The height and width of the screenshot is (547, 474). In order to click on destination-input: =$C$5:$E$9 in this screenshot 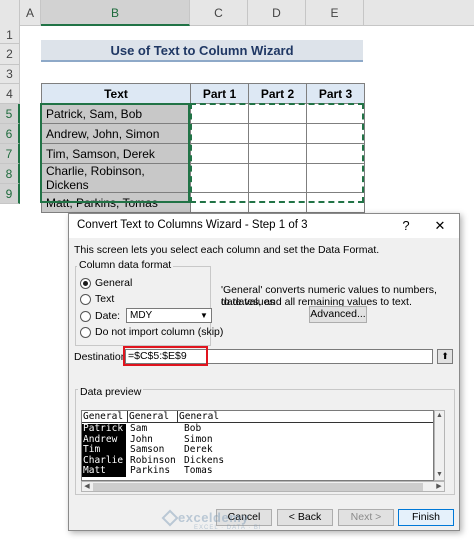, I will do `click(279, 356)`.